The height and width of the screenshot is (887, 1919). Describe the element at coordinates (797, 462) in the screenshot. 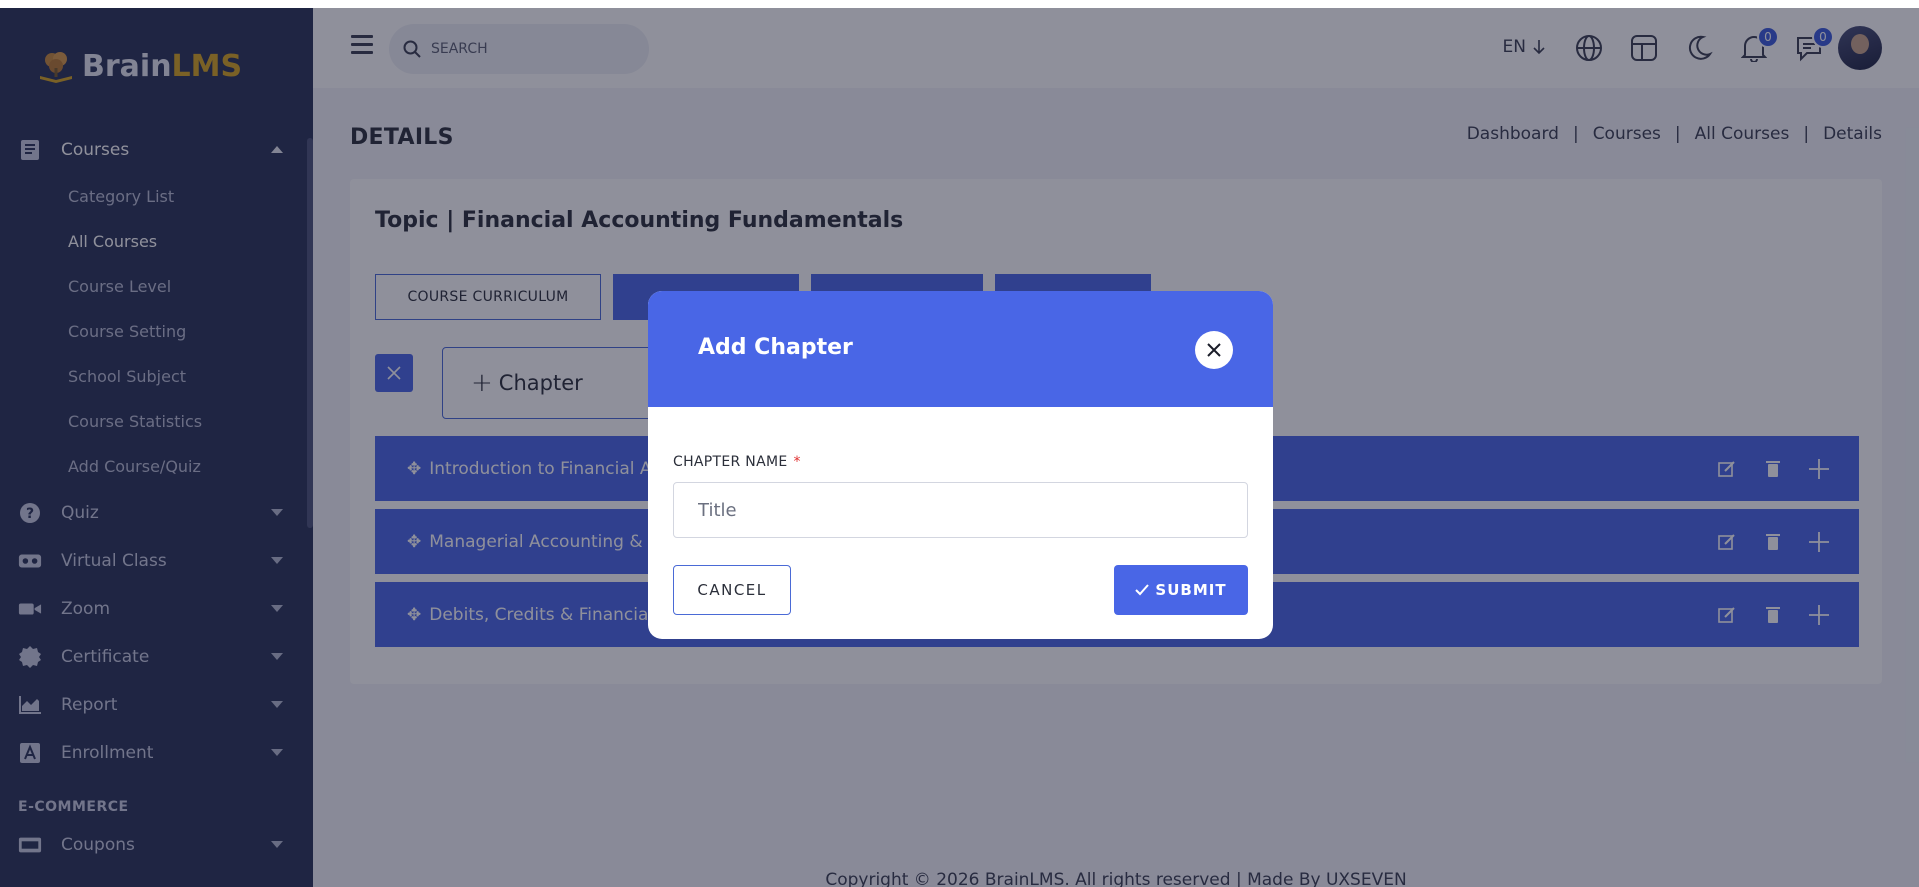

I see `required-mark: *` at that location.